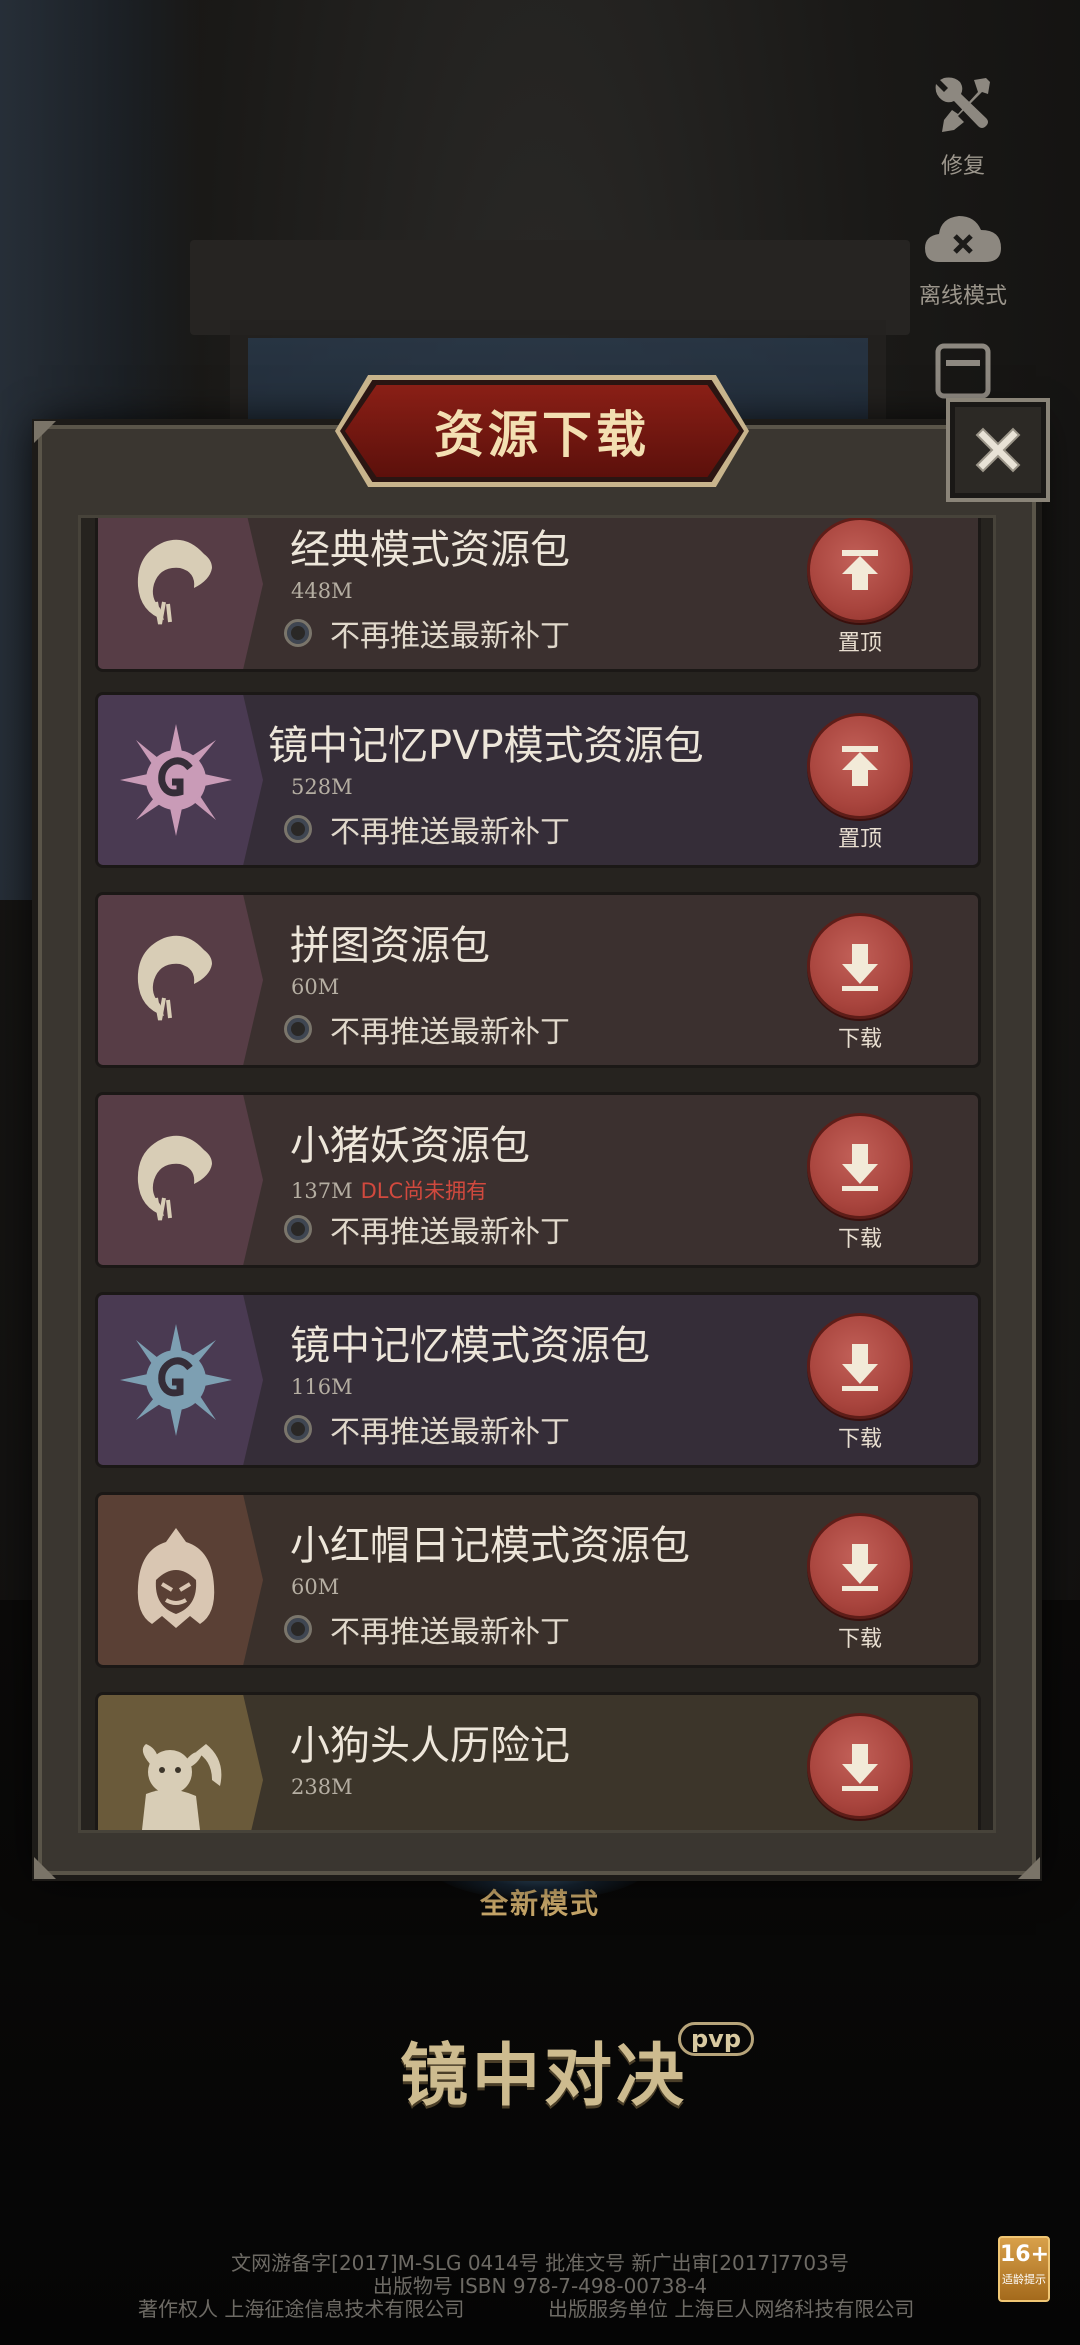  I want to click on modal-title: 资源下载, so click(542, 435).